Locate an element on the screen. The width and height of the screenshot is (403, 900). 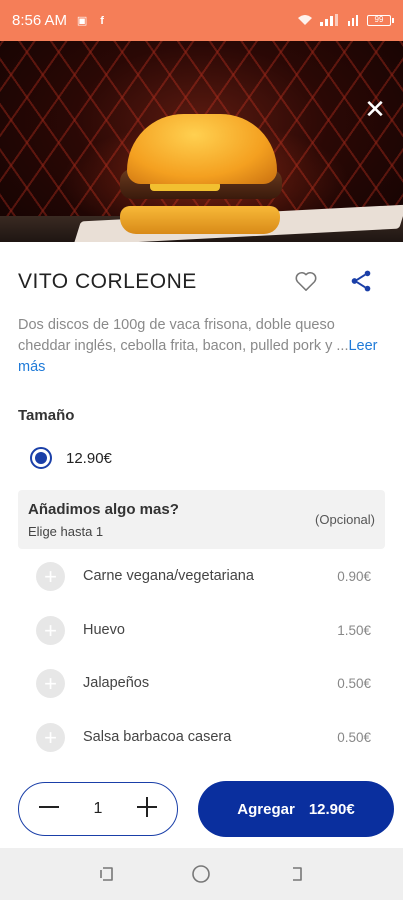
extra-name: Salsa barbacoa casera is located at coordinates (157, 737).